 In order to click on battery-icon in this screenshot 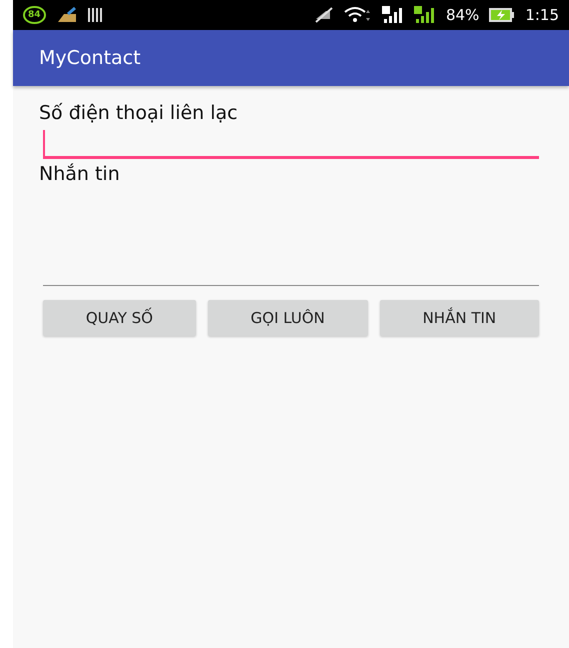, I will do `click(502, 15)`.